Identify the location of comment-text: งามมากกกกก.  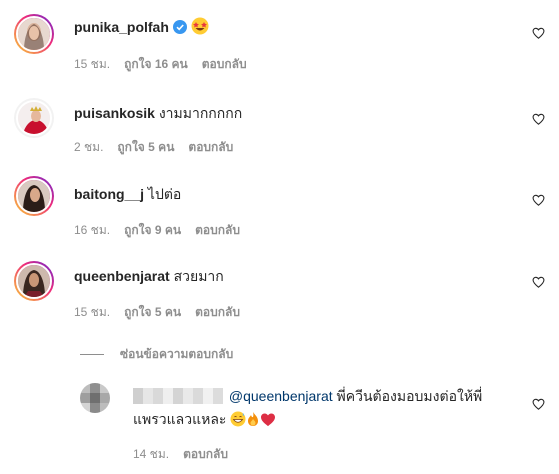
(200, 113).